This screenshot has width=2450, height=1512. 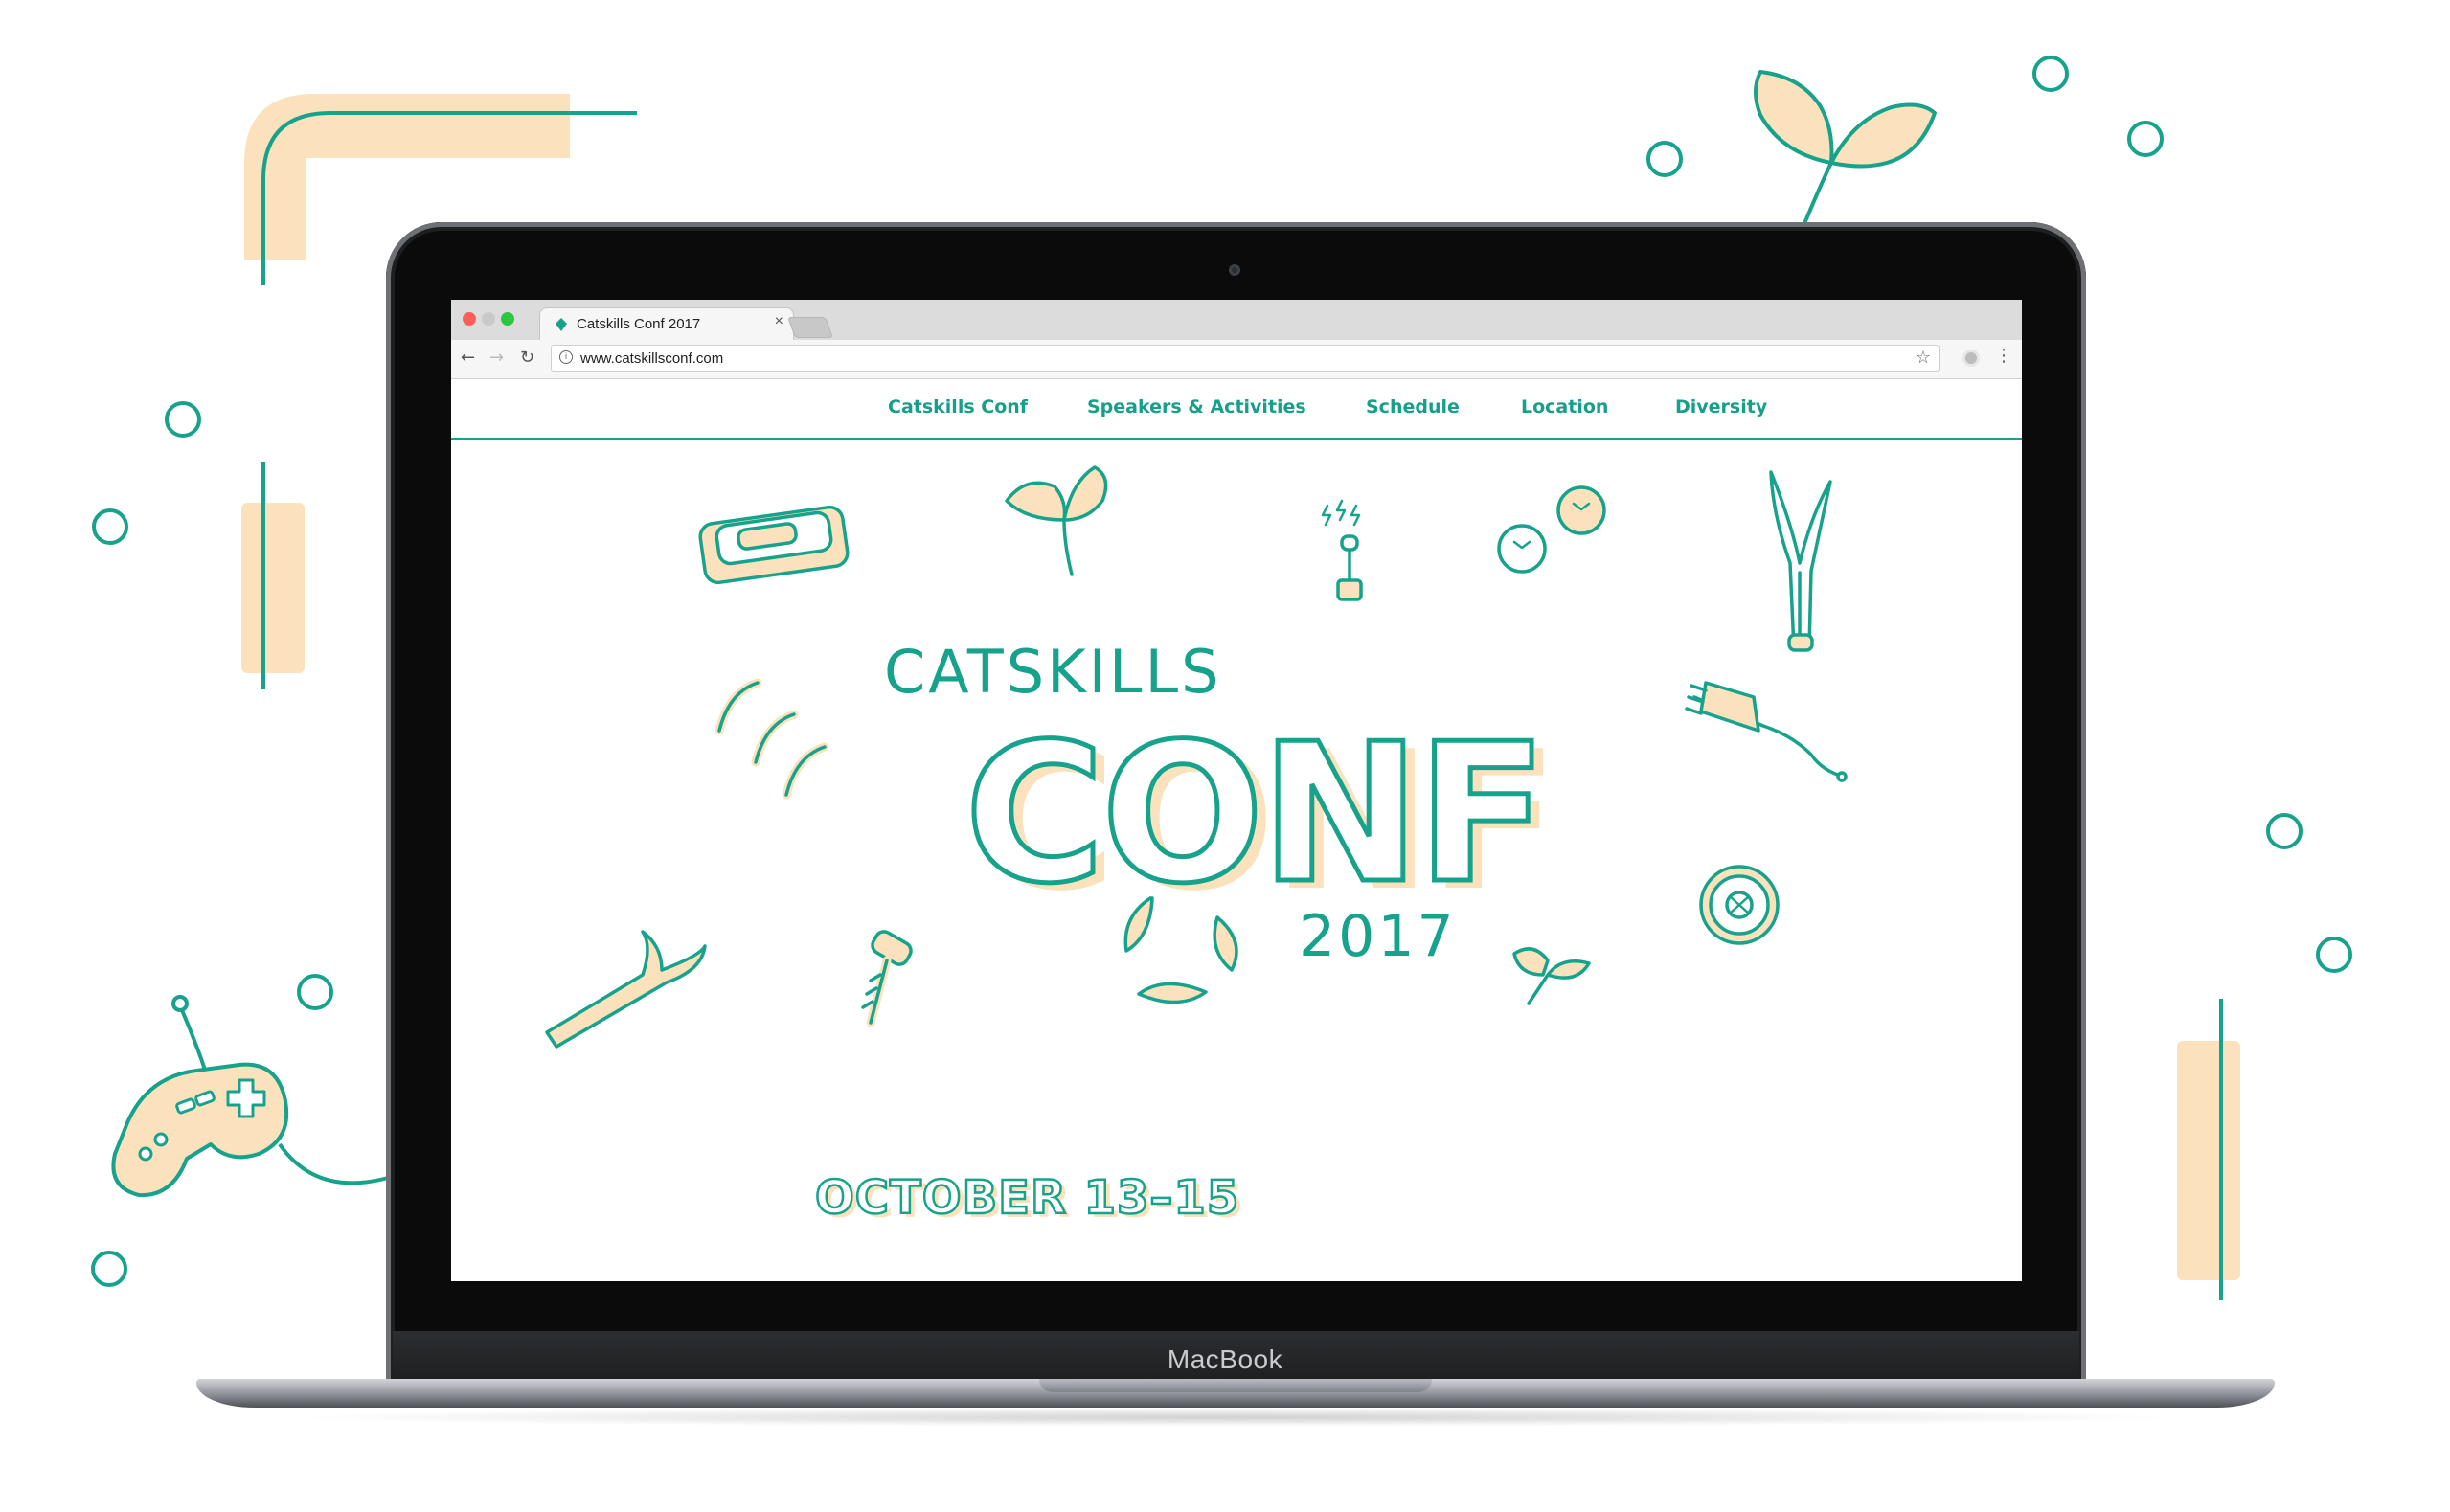 I want to click on screw-icon, so click(x=887, y=978).